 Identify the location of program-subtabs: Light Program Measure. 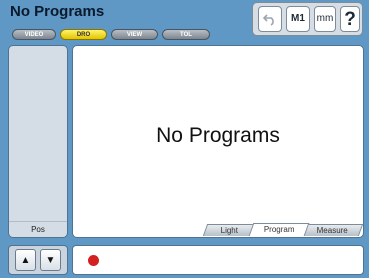
(283, 229).